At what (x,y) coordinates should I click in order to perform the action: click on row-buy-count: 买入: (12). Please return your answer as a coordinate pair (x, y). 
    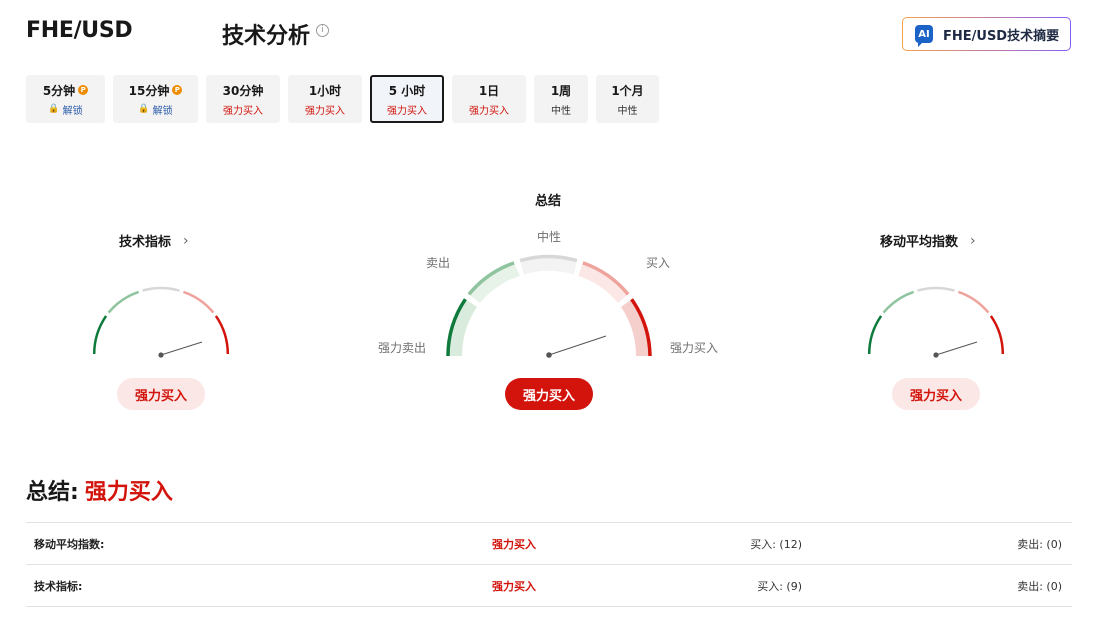
    Looking at the image, I should click on (776, 544).